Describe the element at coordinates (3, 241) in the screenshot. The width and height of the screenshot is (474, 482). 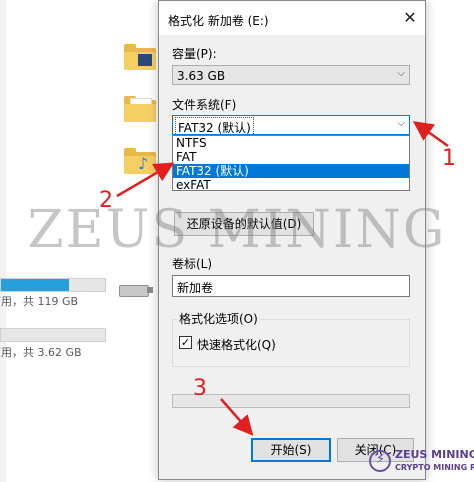
I see `explorer-left-edge` at that location.